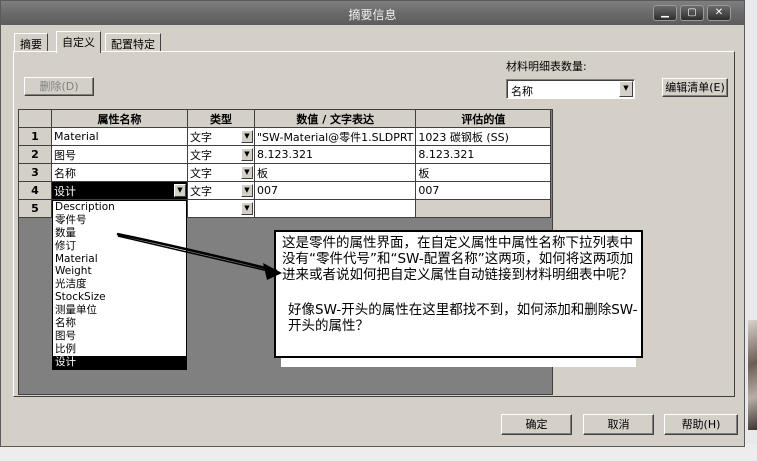 This screenshot has height=461, width=757. What do you see at coordinates (119, 271) in the screenshot?
I see `dropdown-option: Weight` at bounding box center [119, 271].